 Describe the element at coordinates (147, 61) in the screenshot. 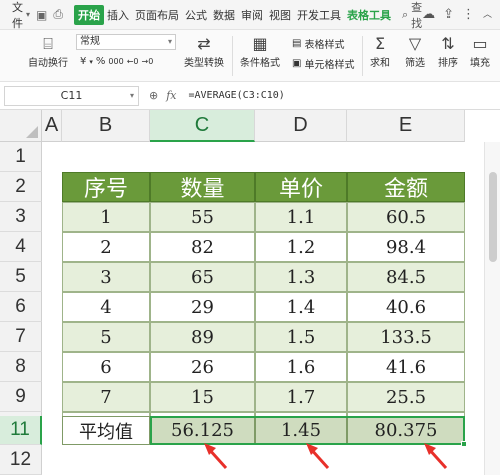

I see `decrease-decimal-button: →0` at that location.